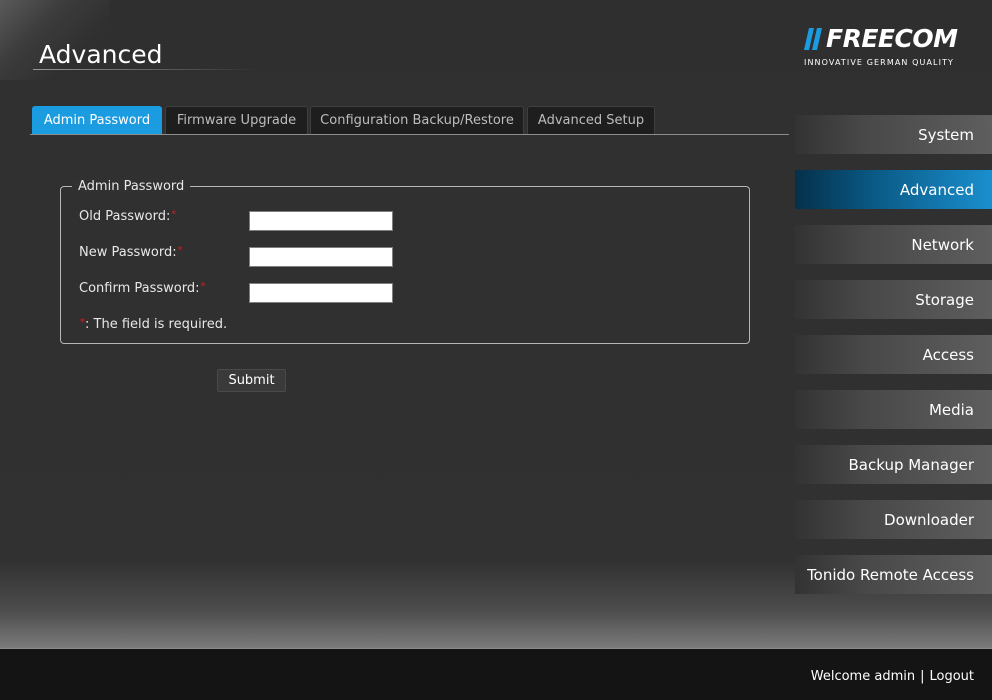 This screenshot has width=992, height=700. Describe the element at coordinates (97, 120) in the screenshot. I see `tab-admin-password: Admin Password` at that location.